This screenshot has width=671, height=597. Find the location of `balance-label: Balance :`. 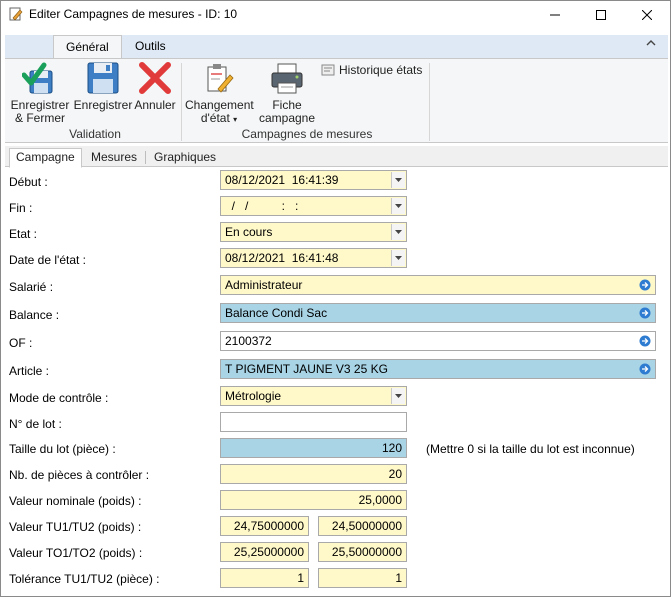

balance-label: Balance : is located at coordinates (34, 315).